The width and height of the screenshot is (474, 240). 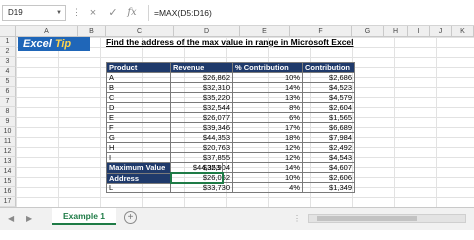 I want to click on tab-example-1: Example 1, so click(x=84, y=216).